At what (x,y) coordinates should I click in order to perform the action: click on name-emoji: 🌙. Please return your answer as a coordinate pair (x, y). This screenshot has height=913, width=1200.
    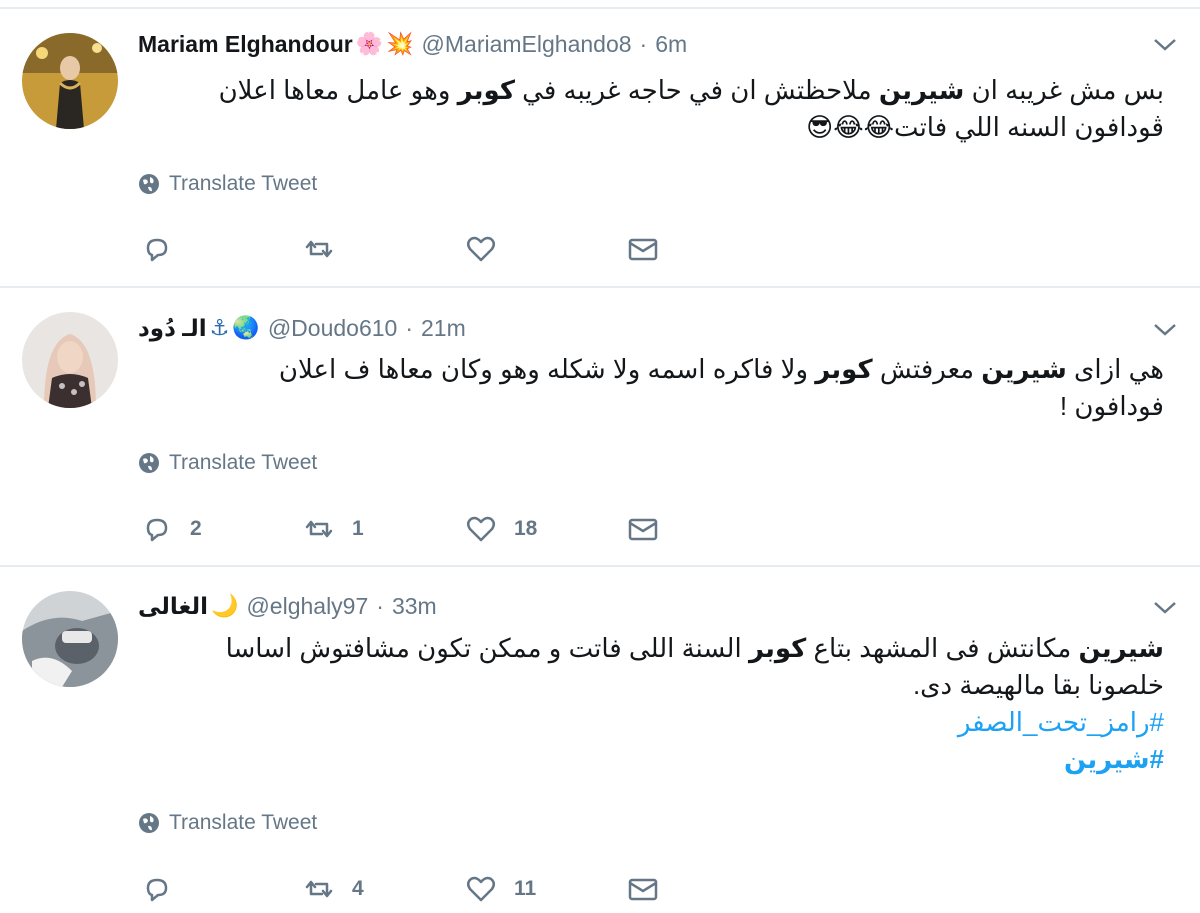
    Looking at the image, I should click on (225, 605).